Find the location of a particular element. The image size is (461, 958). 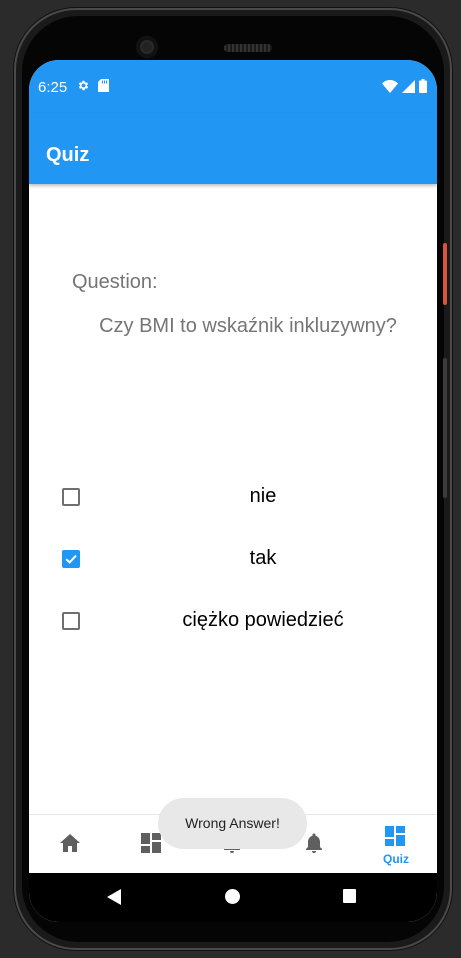

answer-label: ciężko powiedzieć is located at coordinates (263, 620).